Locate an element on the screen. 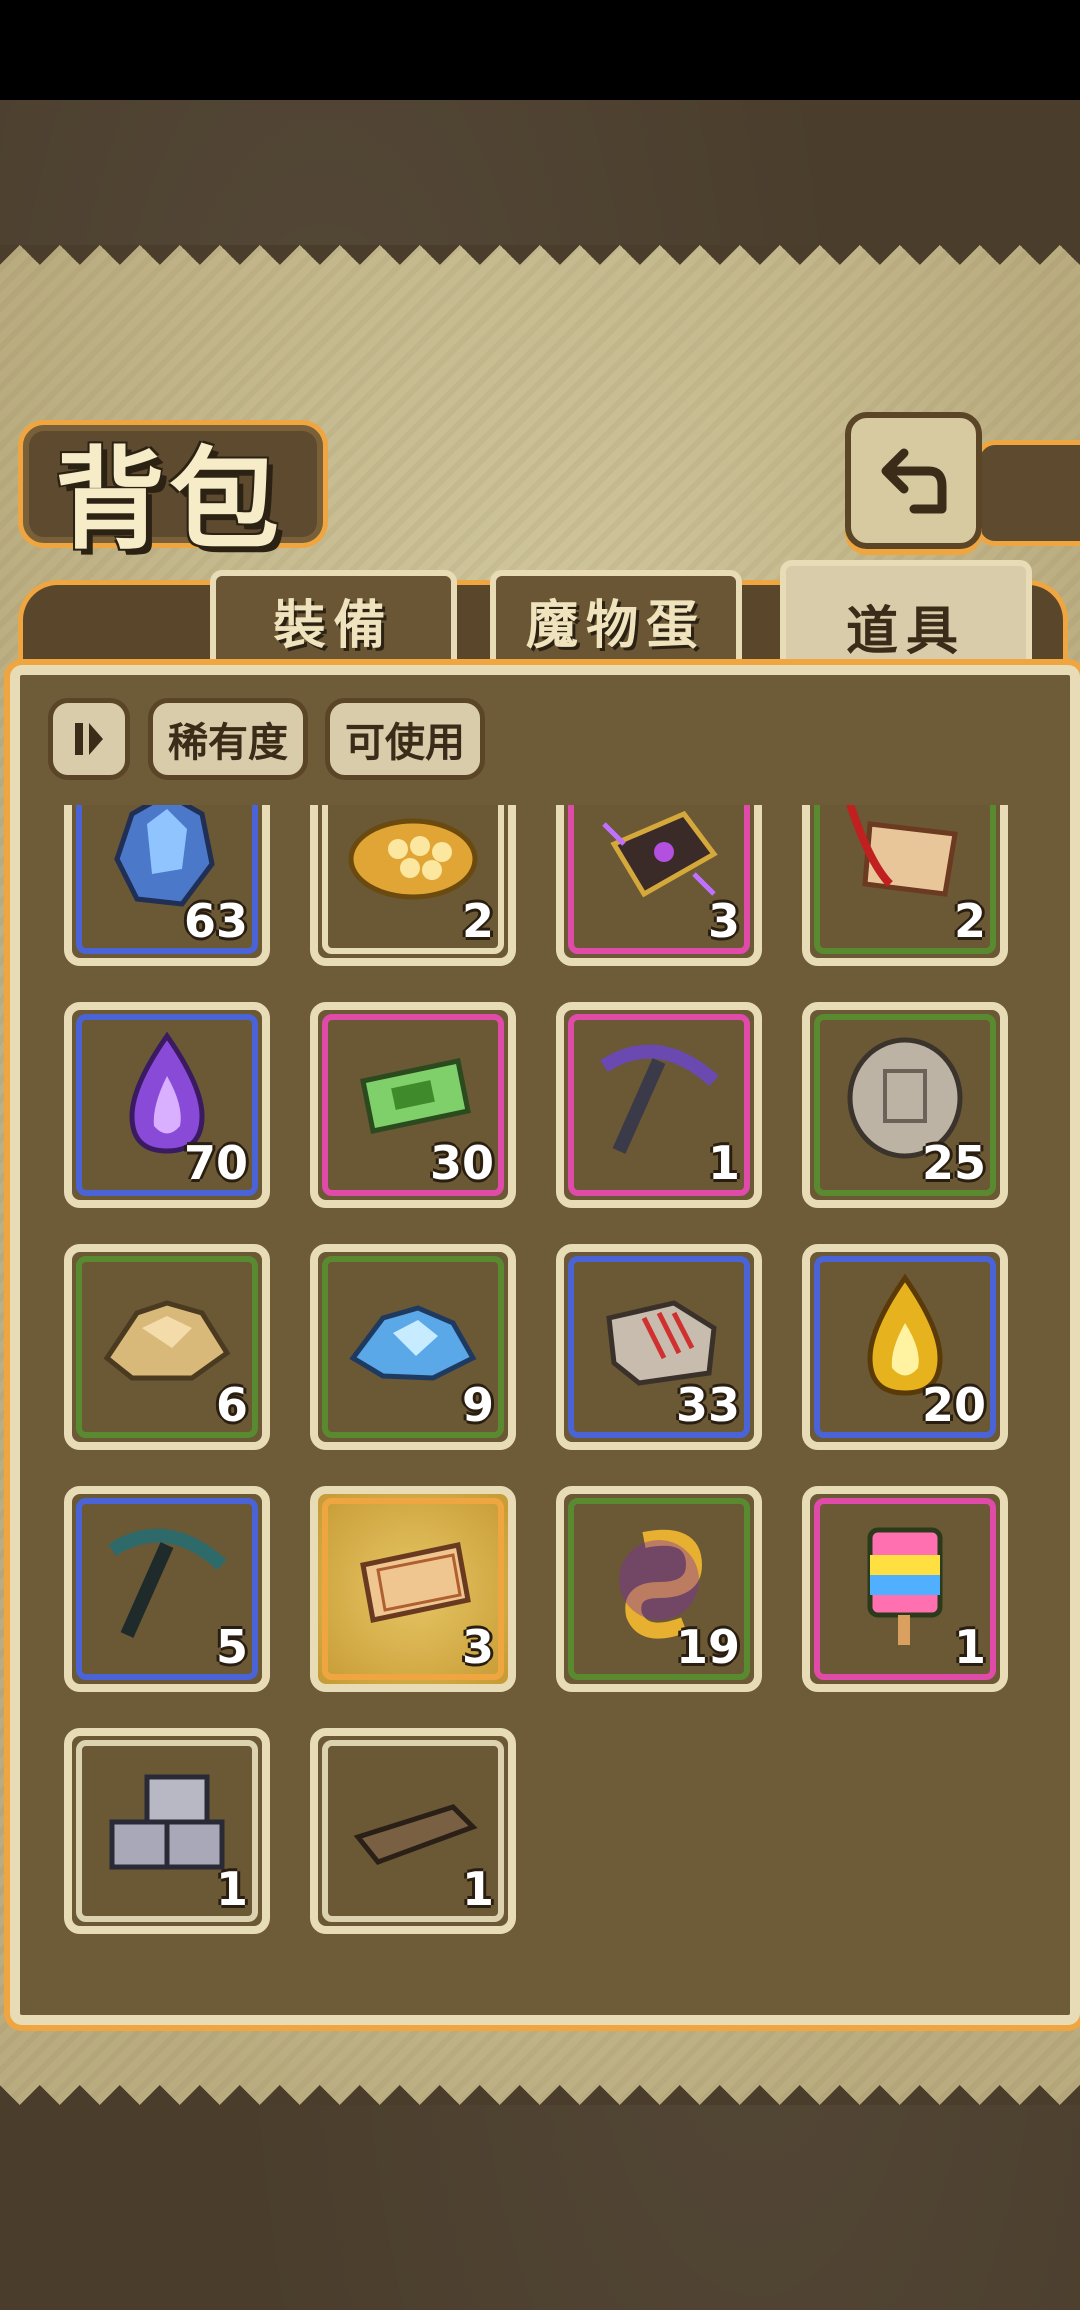 The height and width of the screenshot is (2310, 1080). item-count: 6 is located at coordinates (231, 1405).